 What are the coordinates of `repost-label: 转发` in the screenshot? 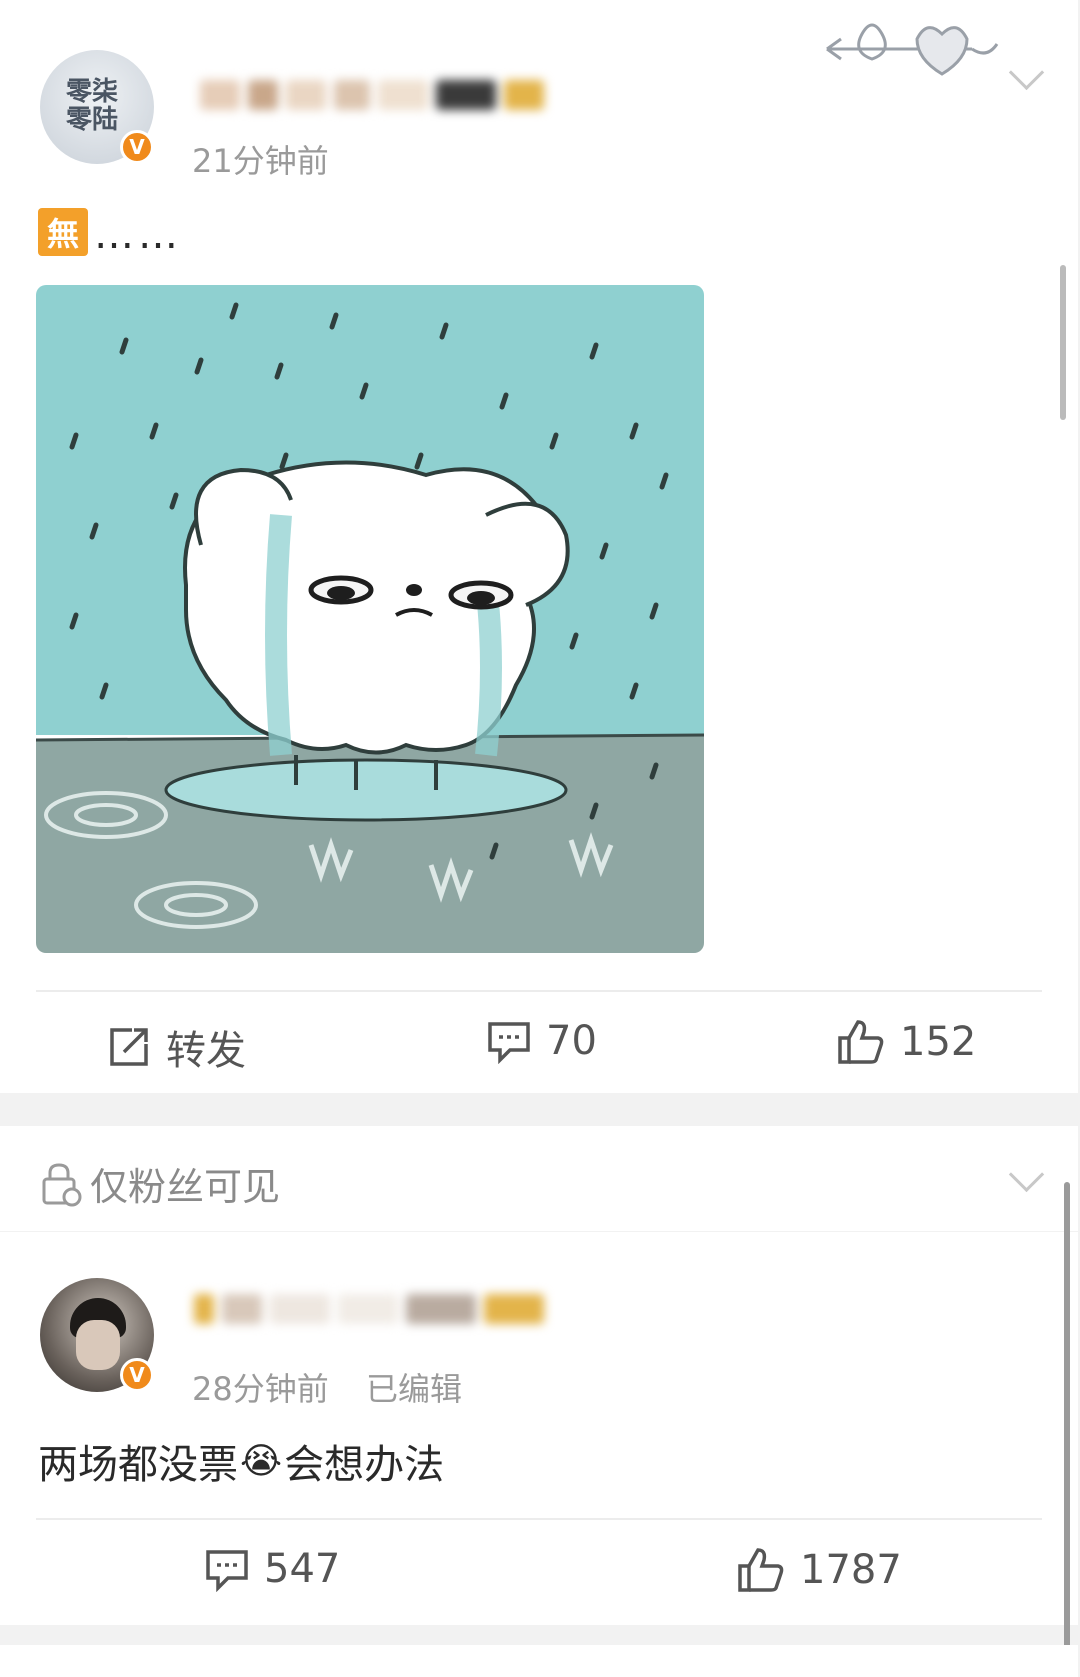 It's located at (206, 1051).